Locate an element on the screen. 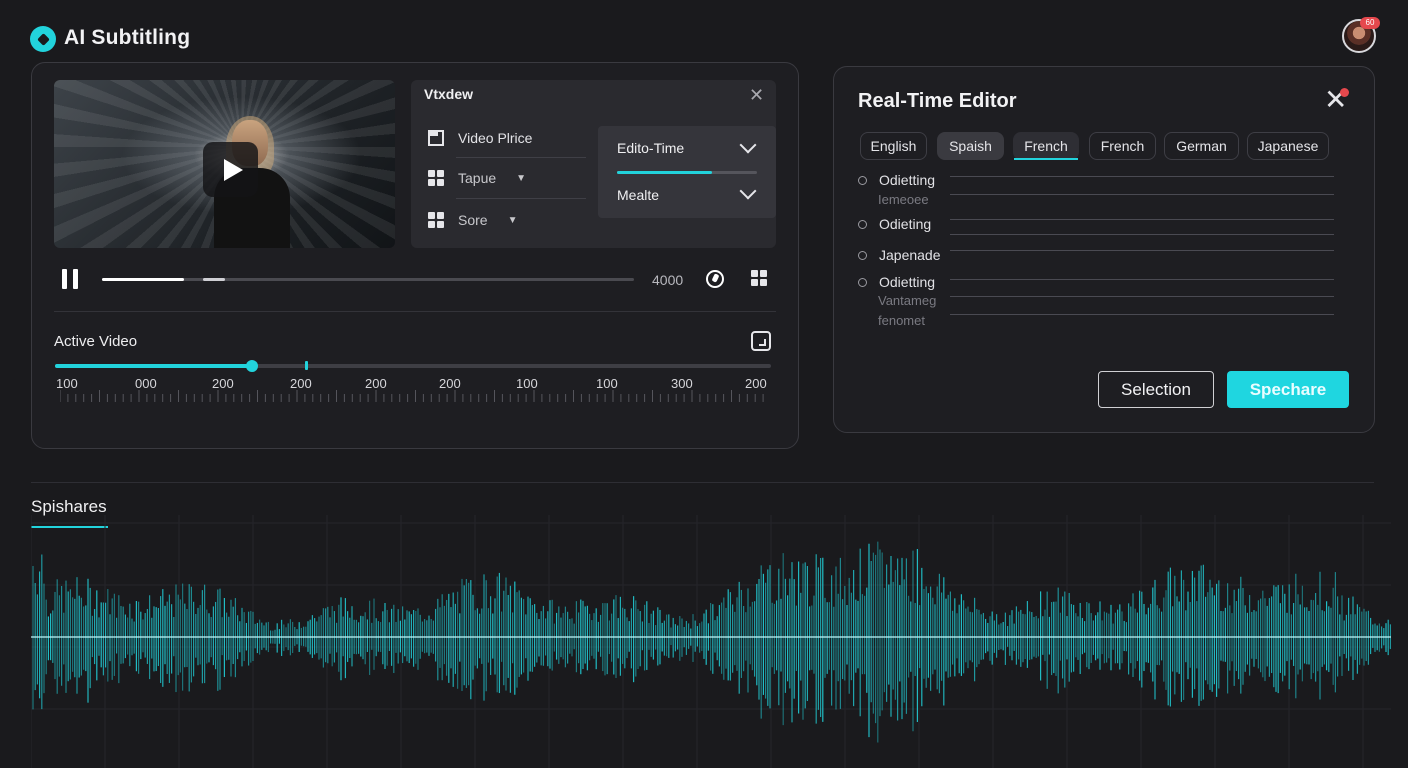 The image size is (1408, 768). play-button is located at coordinates (230, 169).